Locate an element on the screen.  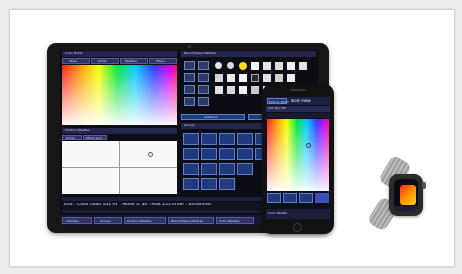
tab-label: Filters is located at coordinates (160, 61).